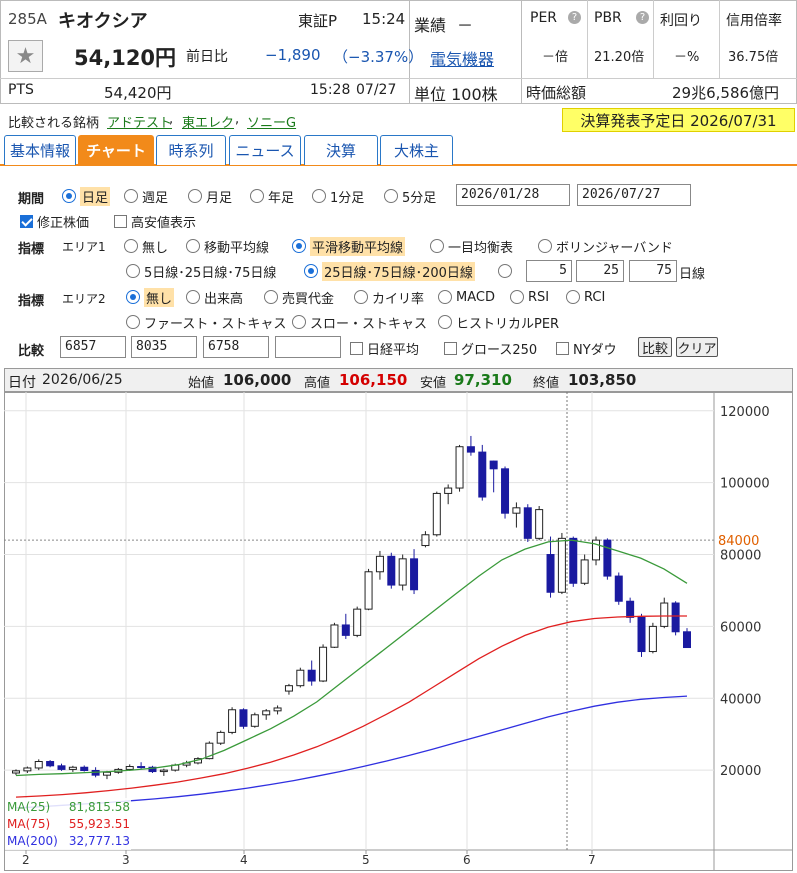 This screenshot has height=873, width=797. Describe the element at coordinates (32, 841) in the screenshot. I see `ma-legend-name: MA(200)` at that location.